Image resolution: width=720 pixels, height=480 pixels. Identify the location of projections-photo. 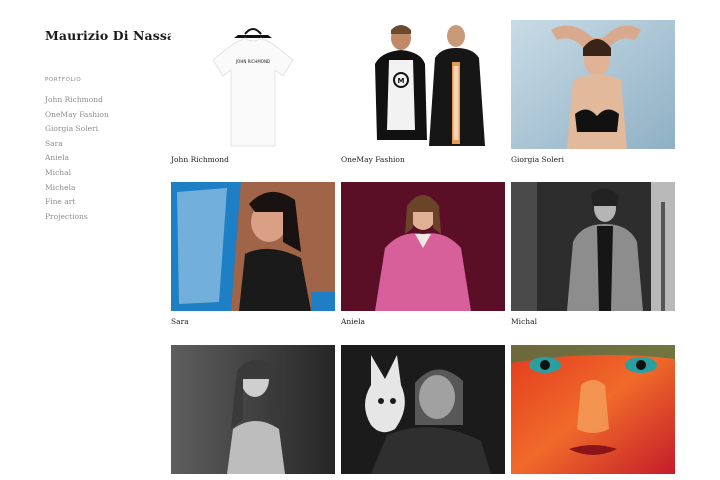
(593, 409).